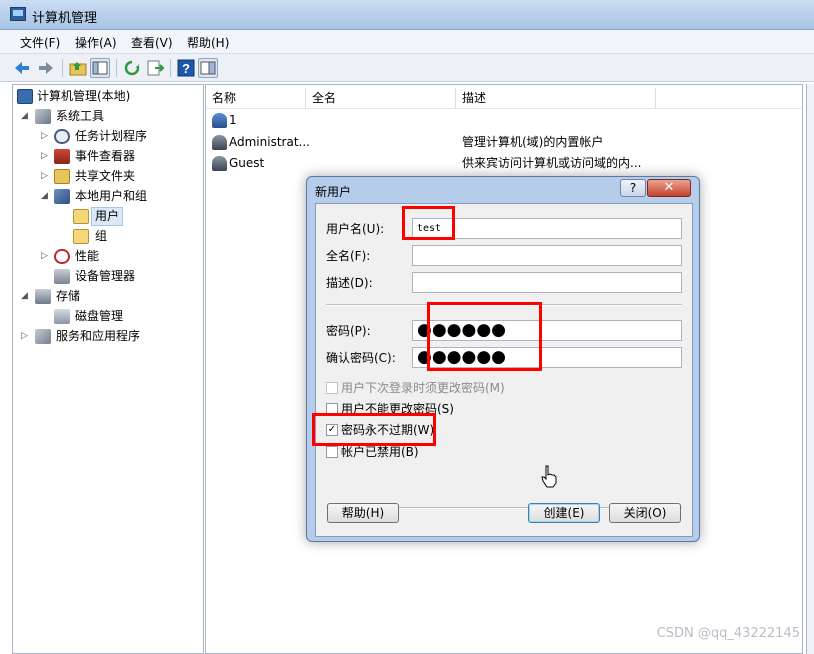 The image size is (814, 654). What do you see at coordinates (333, 192) in the screenshot?
I see `dialog-title: 新用户` at bounding box center [333, 192].